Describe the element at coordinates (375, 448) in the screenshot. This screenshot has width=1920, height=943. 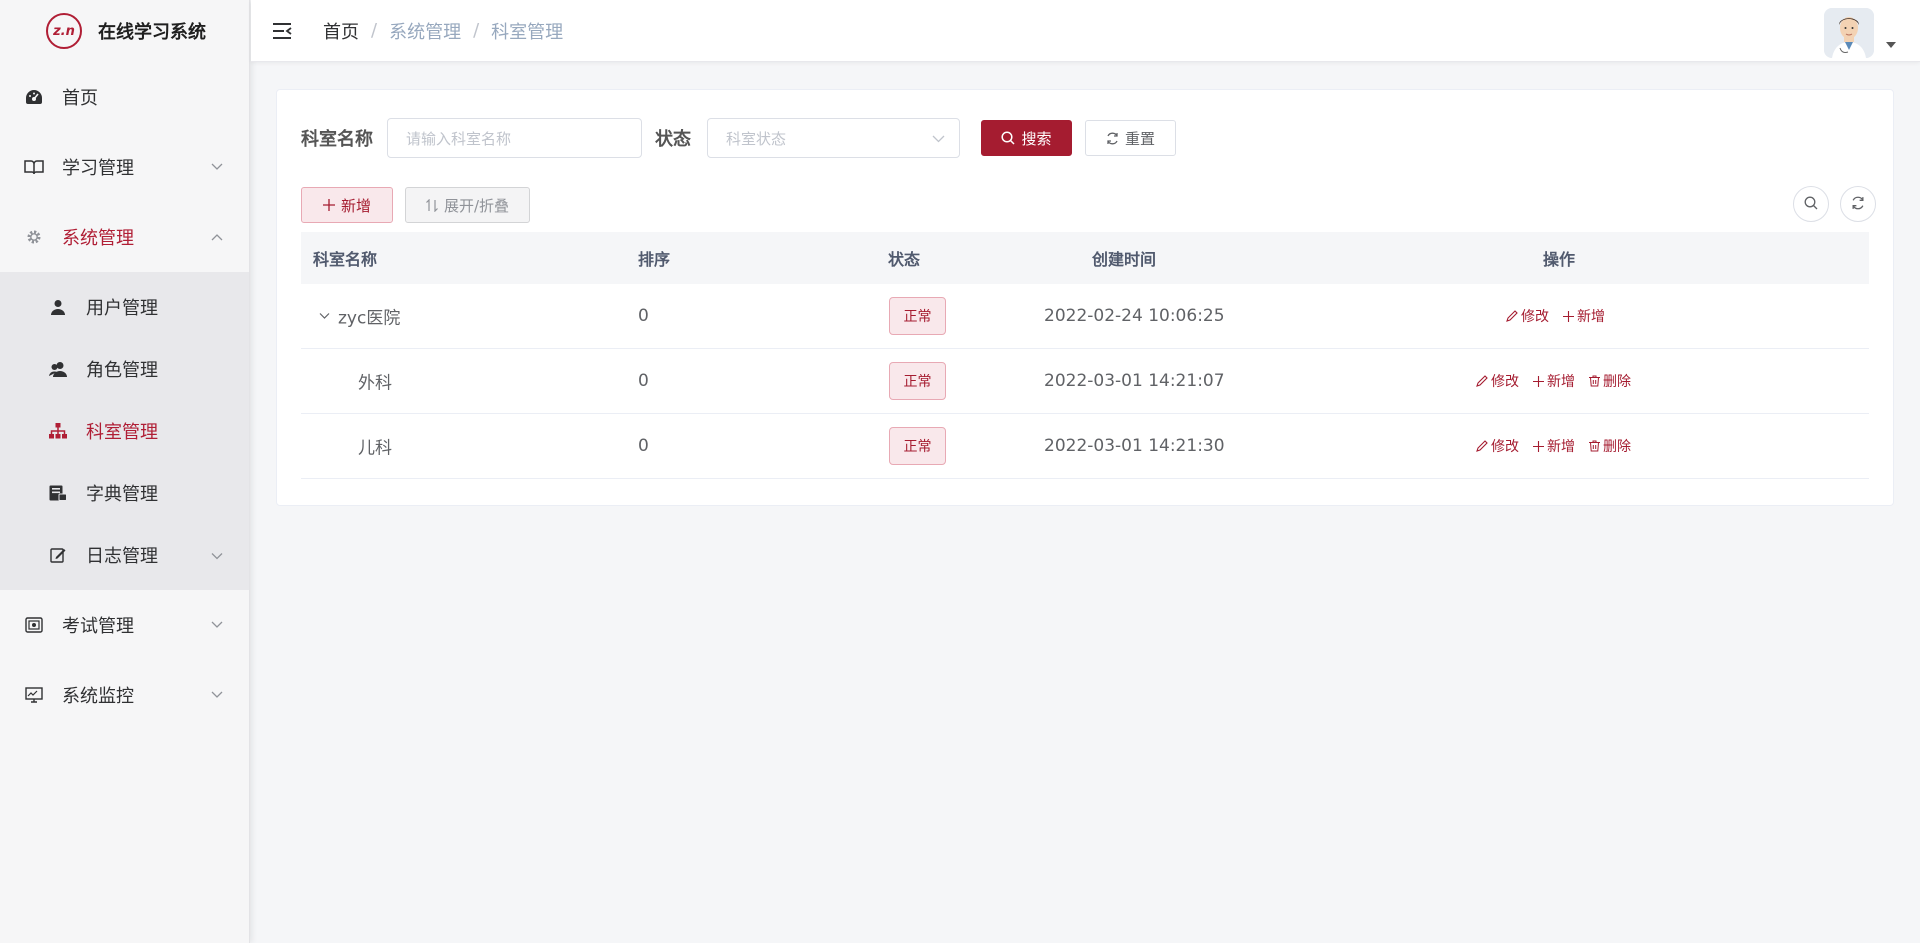
I see `dept-name: 儿科` at that location.